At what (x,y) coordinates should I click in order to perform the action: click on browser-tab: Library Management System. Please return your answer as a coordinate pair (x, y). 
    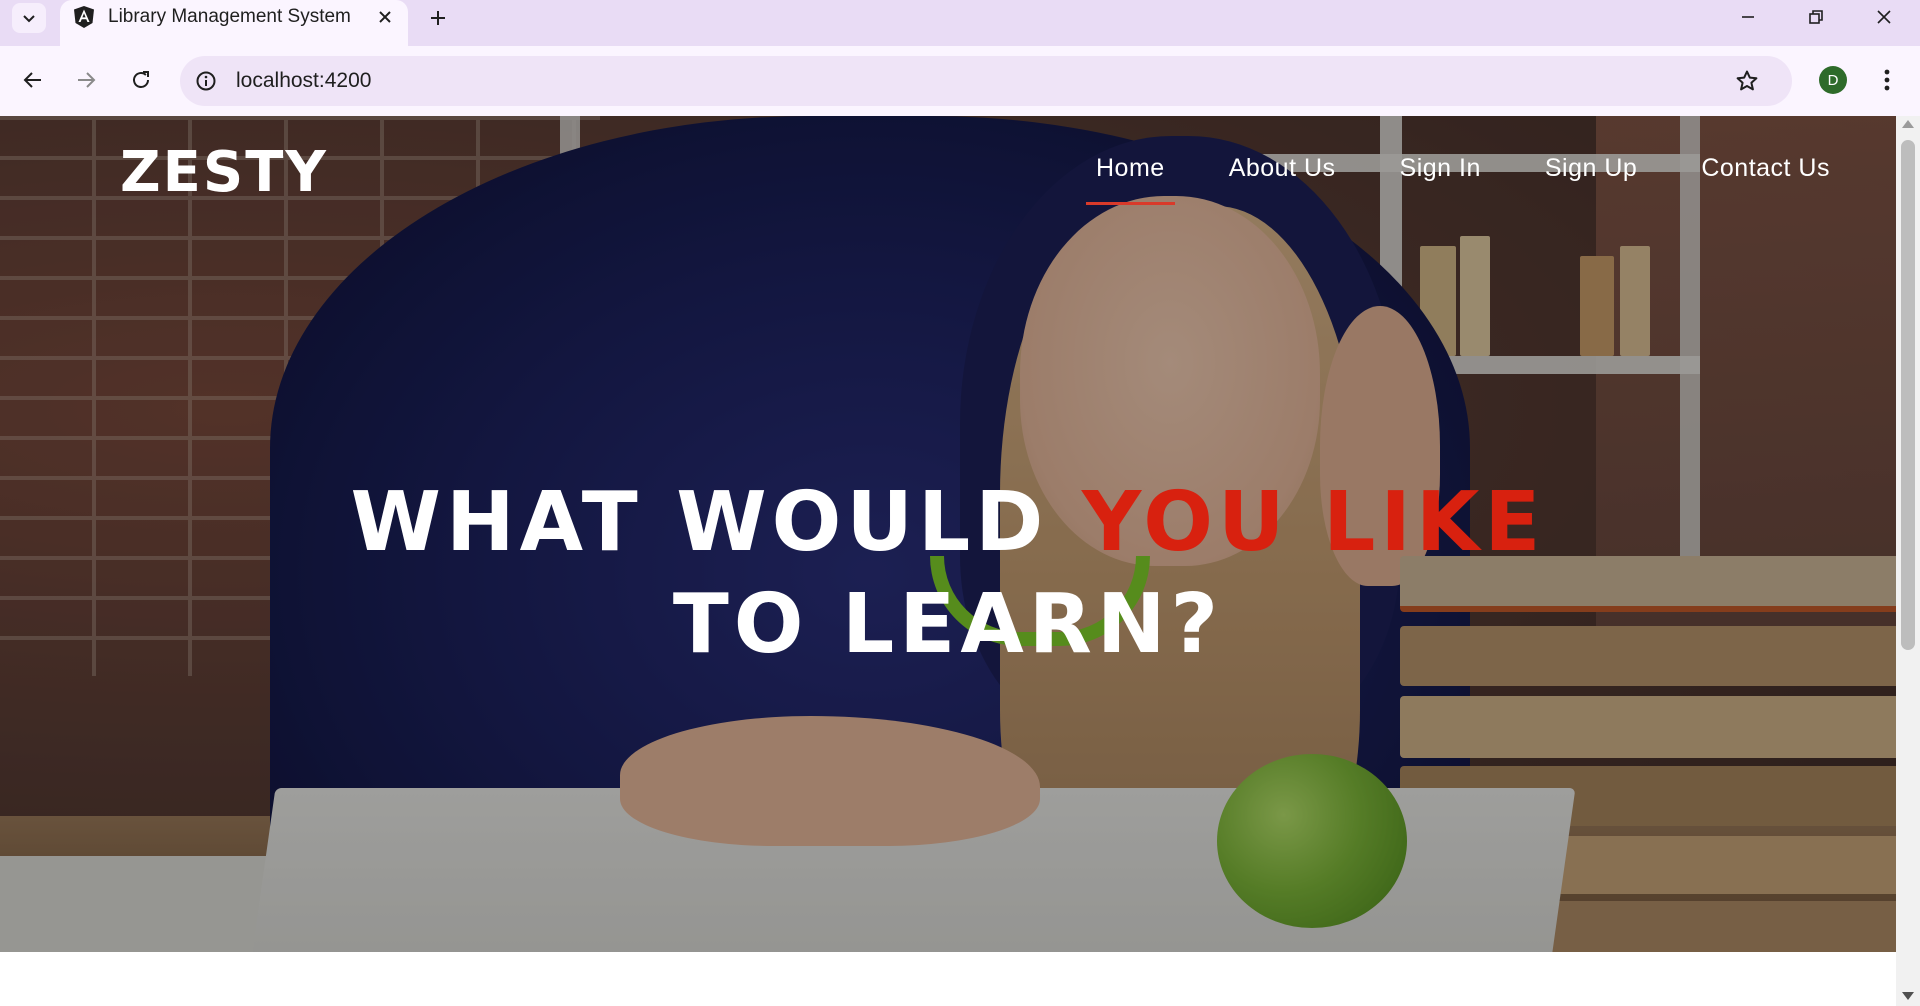
    Looking at the image, I should click on (234, 23).